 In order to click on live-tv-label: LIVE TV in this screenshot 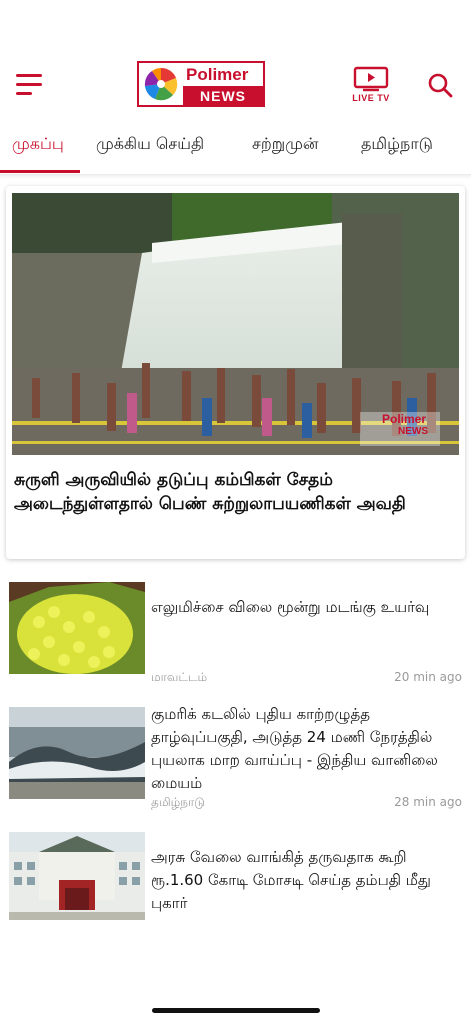, I will do `click(371, 98)`.